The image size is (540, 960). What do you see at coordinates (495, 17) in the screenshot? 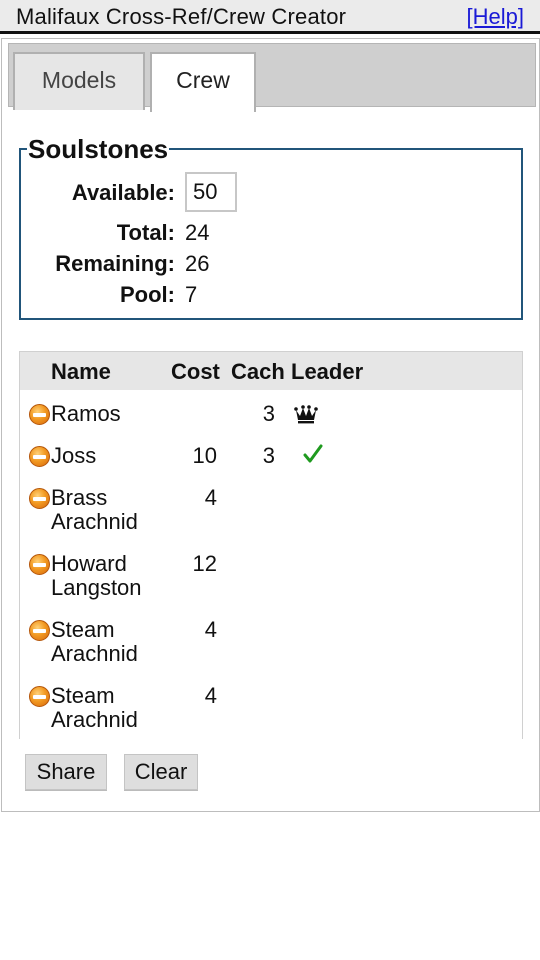
I see `help-link: [Help]` at bounding box center [495, 17].